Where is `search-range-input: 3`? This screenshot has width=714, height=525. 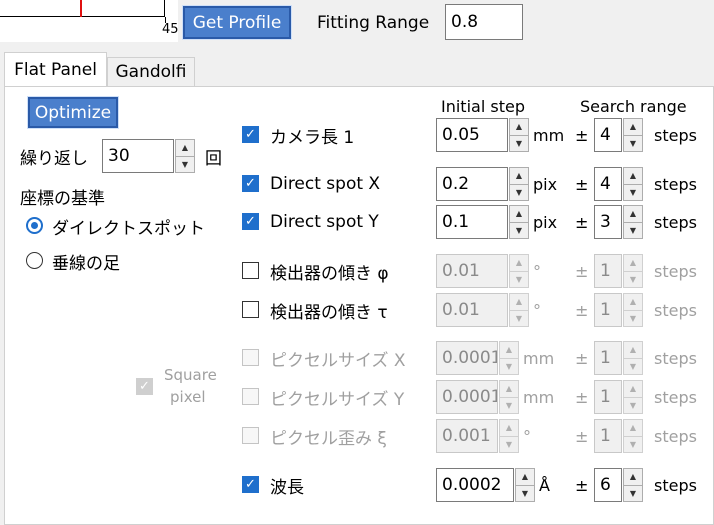 search-range-input: 3 is located at coordinates (608, 222).